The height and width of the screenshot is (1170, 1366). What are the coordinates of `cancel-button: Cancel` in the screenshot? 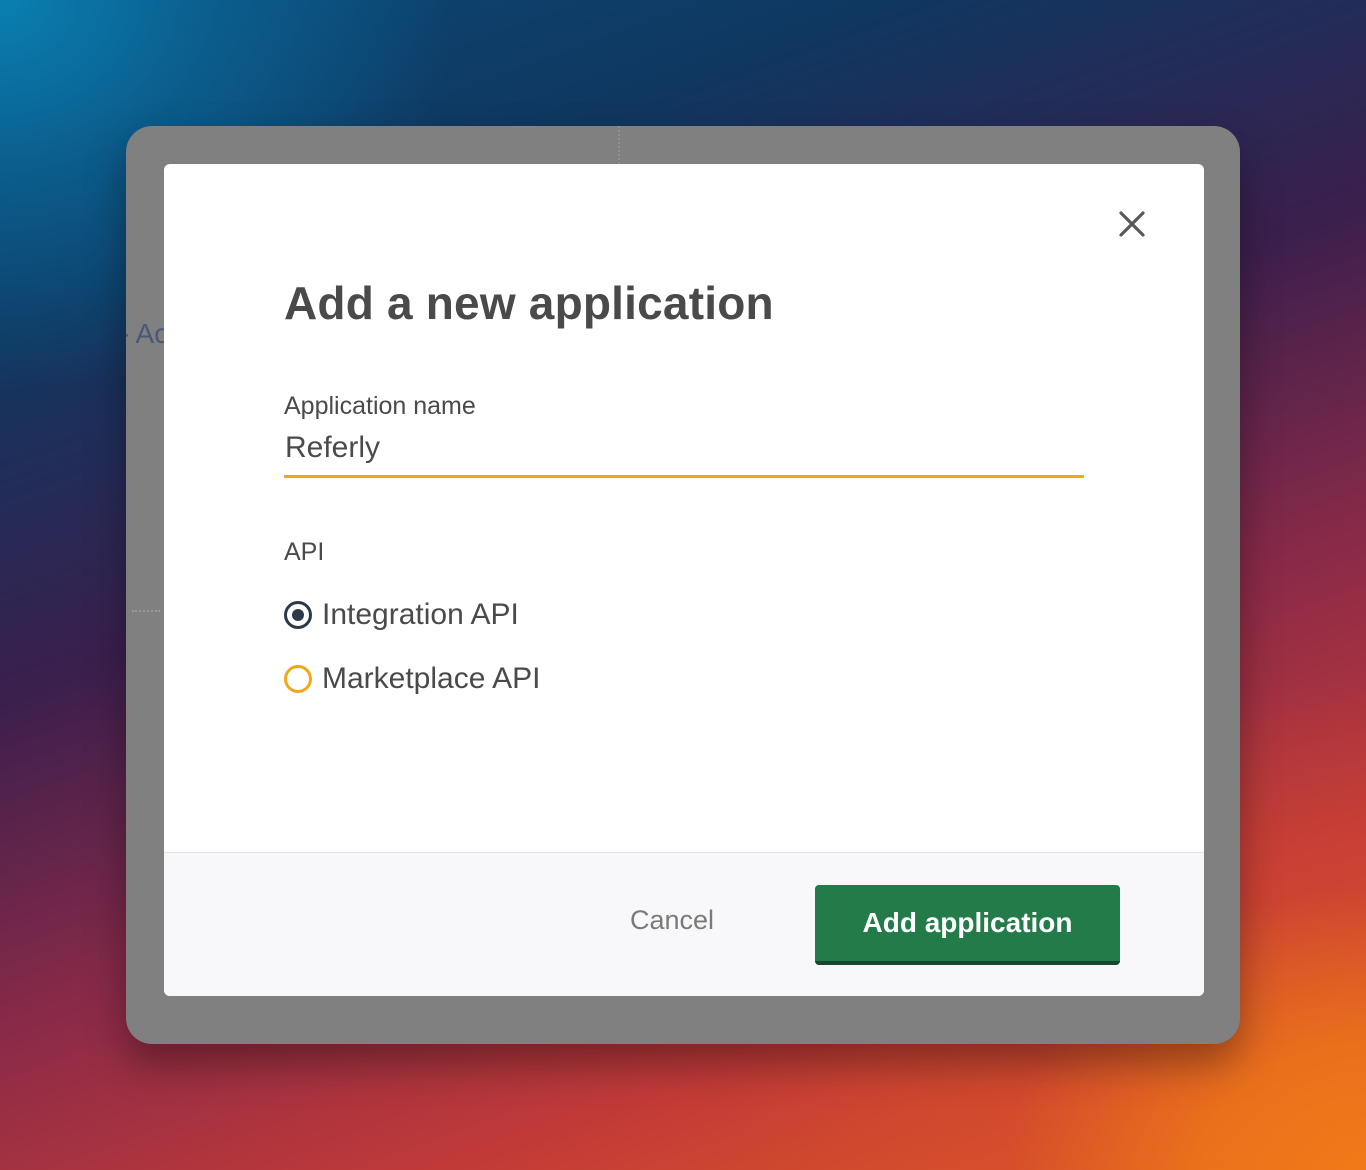 It's located at (672, 920).